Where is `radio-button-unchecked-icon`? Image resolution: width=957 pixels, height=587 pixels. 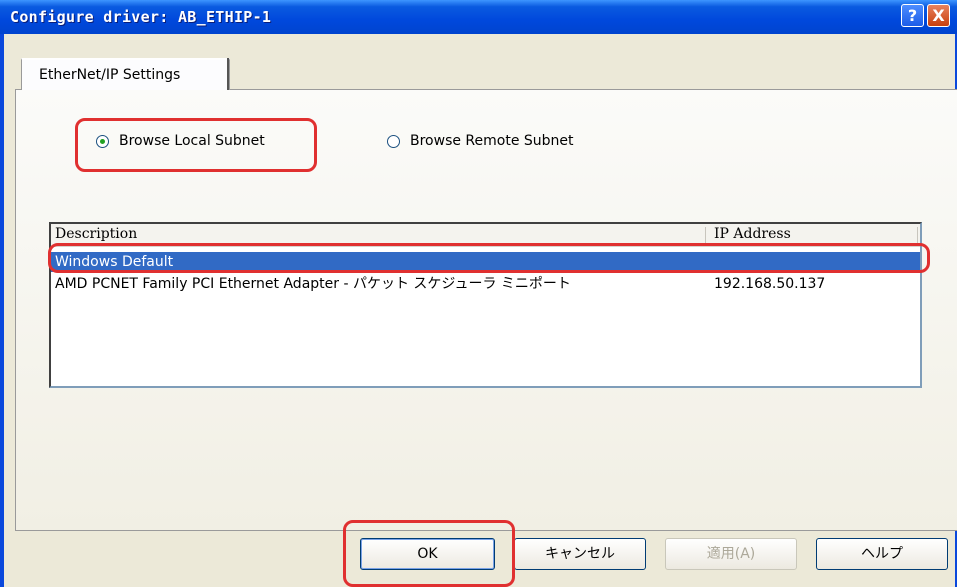 radio-button-unchecked-icon is located at coordinates (393, 141).